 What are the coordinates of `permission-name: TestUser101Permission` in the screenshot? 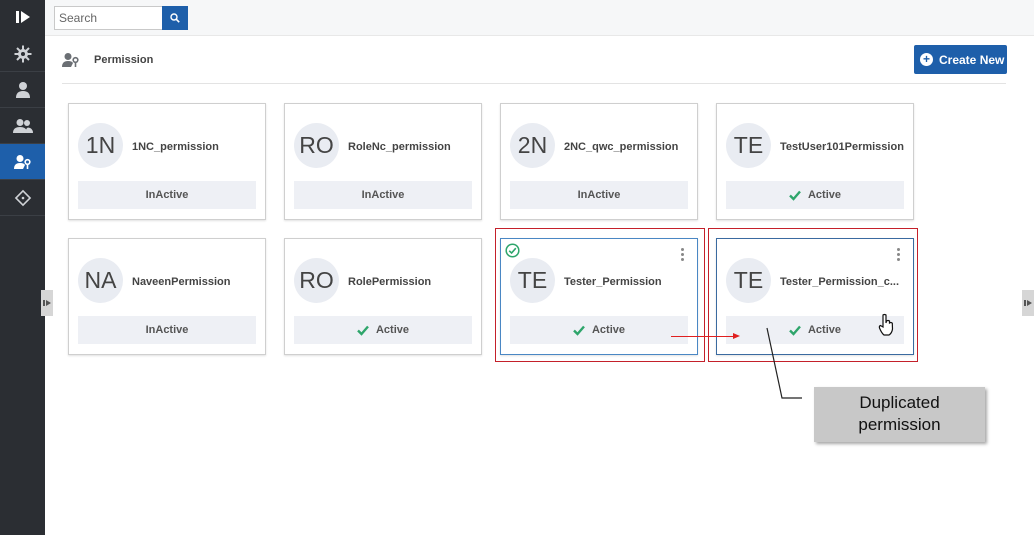 It's located at (842, 147).